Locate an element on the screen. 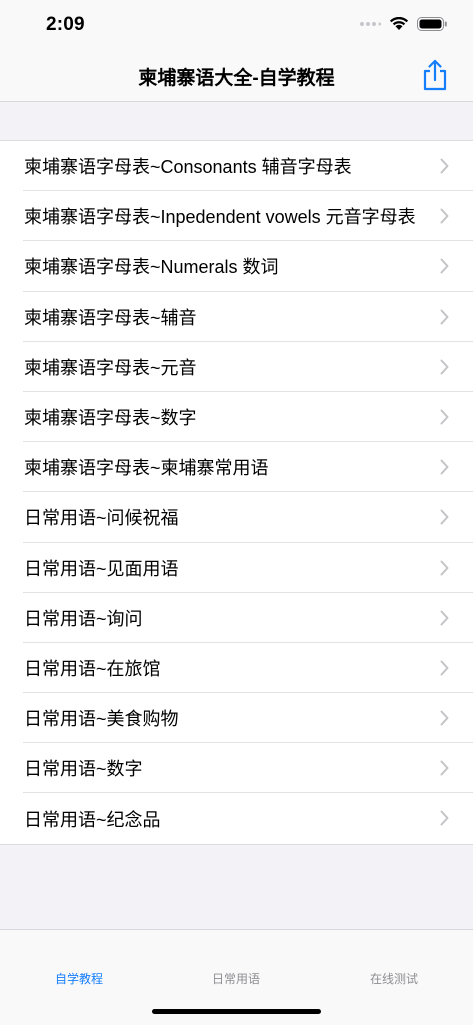  list-item-label: 日常用语~问候祝福 is located at coordinates (101, 518).